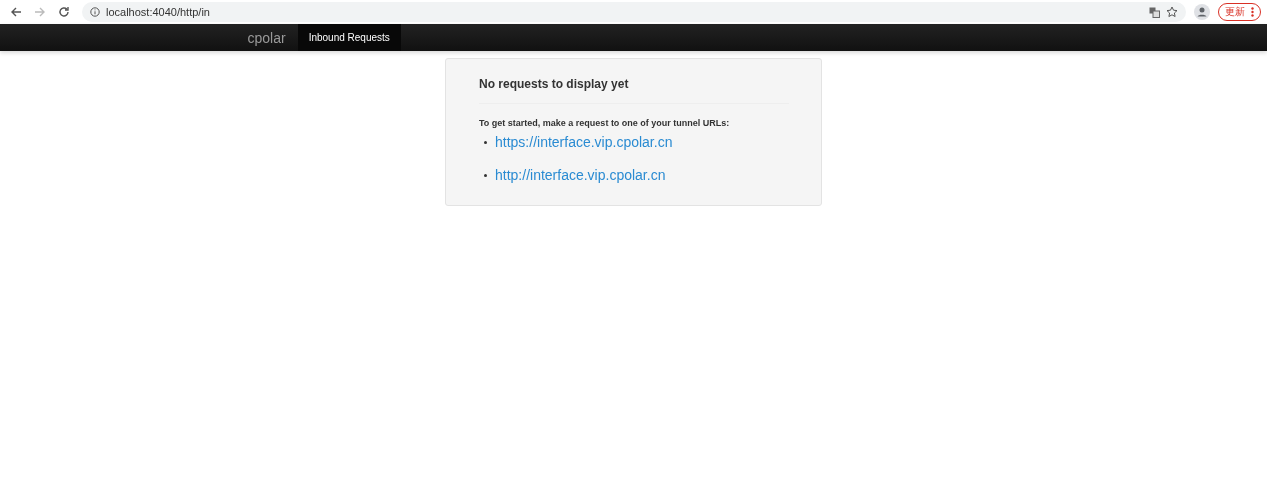  I want to click on tunnel-link: https://interface.vip.cpolar.cn, so click(584, 142).